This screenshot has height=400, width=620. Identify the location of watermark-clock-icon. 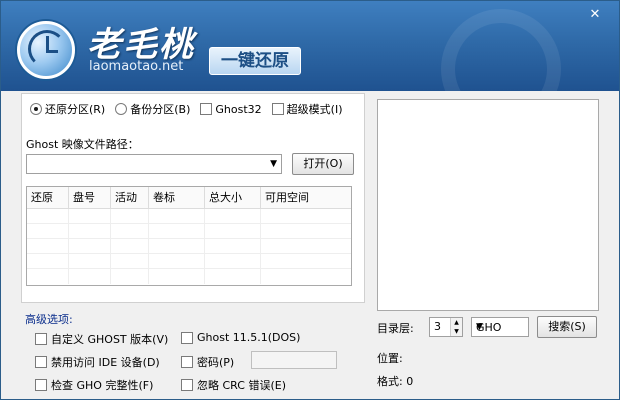
(501, 50).